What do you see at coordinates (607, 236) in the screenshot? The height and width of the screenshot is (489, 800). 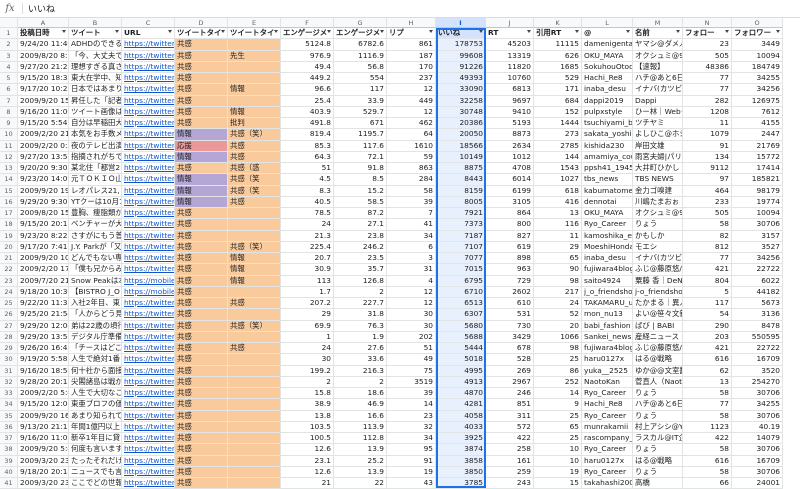 I see `table-cell: kamoshika_en` at bounding box center [607, 236].